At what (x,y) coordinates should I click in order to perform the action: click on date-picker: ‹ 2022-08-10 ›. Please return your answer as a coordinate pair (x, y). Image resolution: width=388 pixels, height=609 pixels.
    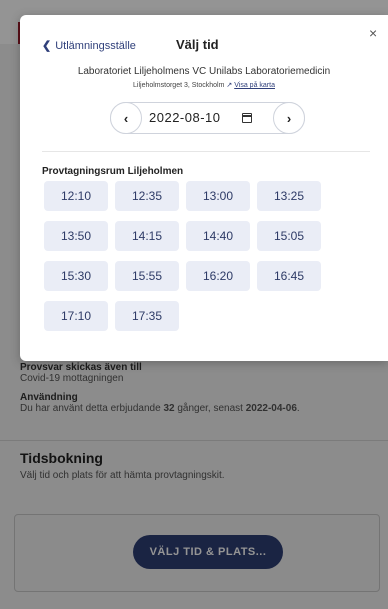
    Looking at the image, I should click on (207, 118).